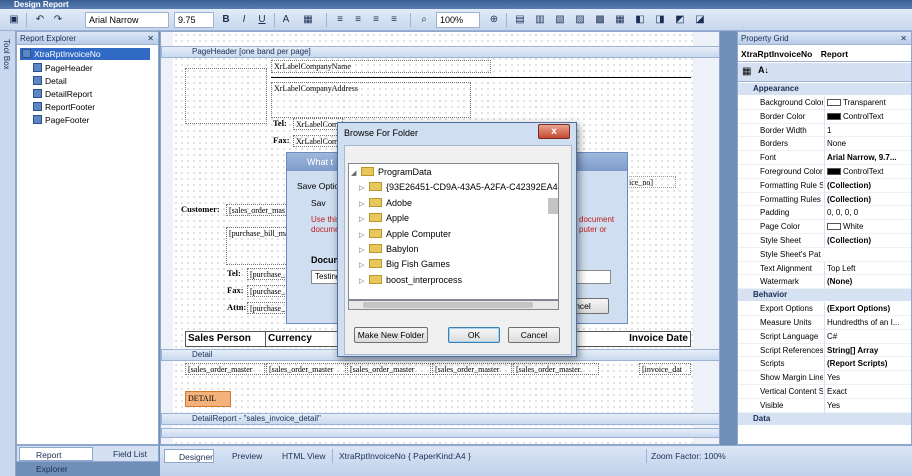 The width and height of the screenshot is (912, 476). What do you see at coordinates (8, 253) in the screenshot?
I see `toolbox-rail: Tool Box` at bounding box center [8, 253].